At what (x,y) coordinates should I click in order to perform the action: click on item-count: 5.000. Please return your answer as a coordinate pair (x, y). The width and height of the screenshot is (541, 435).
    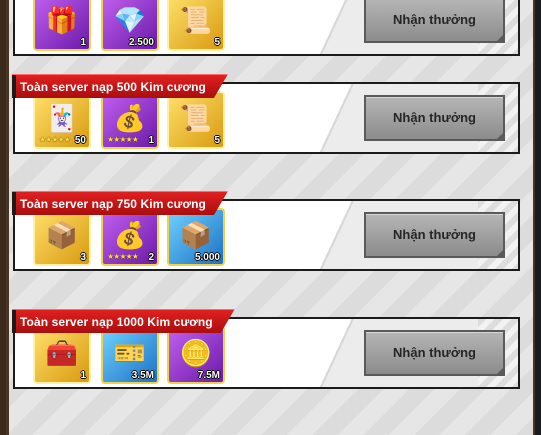
    Looking at the image, I should click on (207, 257).